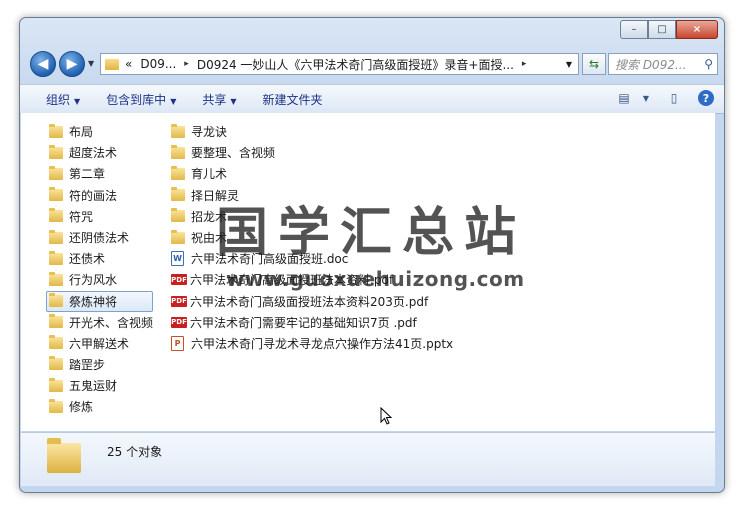 The width and height of the screenshot is (744, 513). I want to click on item-label: 六甲法术奇门需要牢记的基础知识7页 .pdf, so click(303, 322).